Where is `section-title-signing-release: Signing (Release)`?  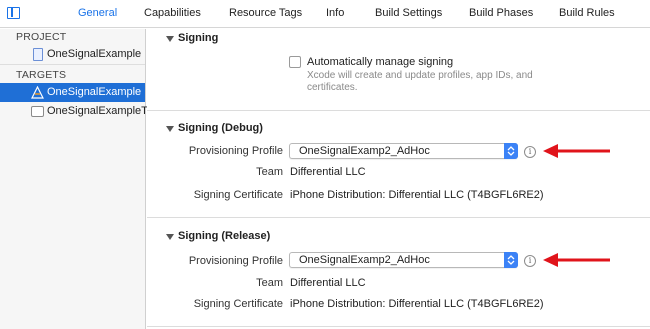
section-title-signing-release: Signing (Release) is located at coordinates (224, 236).